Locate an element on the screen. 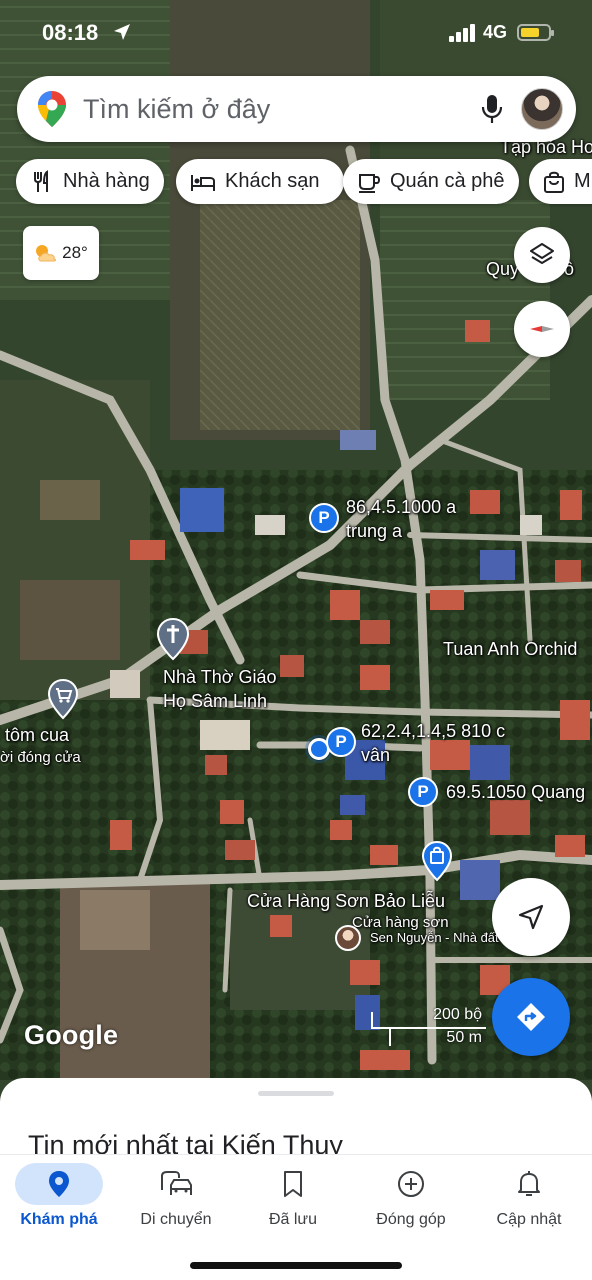 Image resolution: width=592 pixels, height=1280 pixels. nav-updates-label: Cập nhật is located at coordinates (529, 1219).